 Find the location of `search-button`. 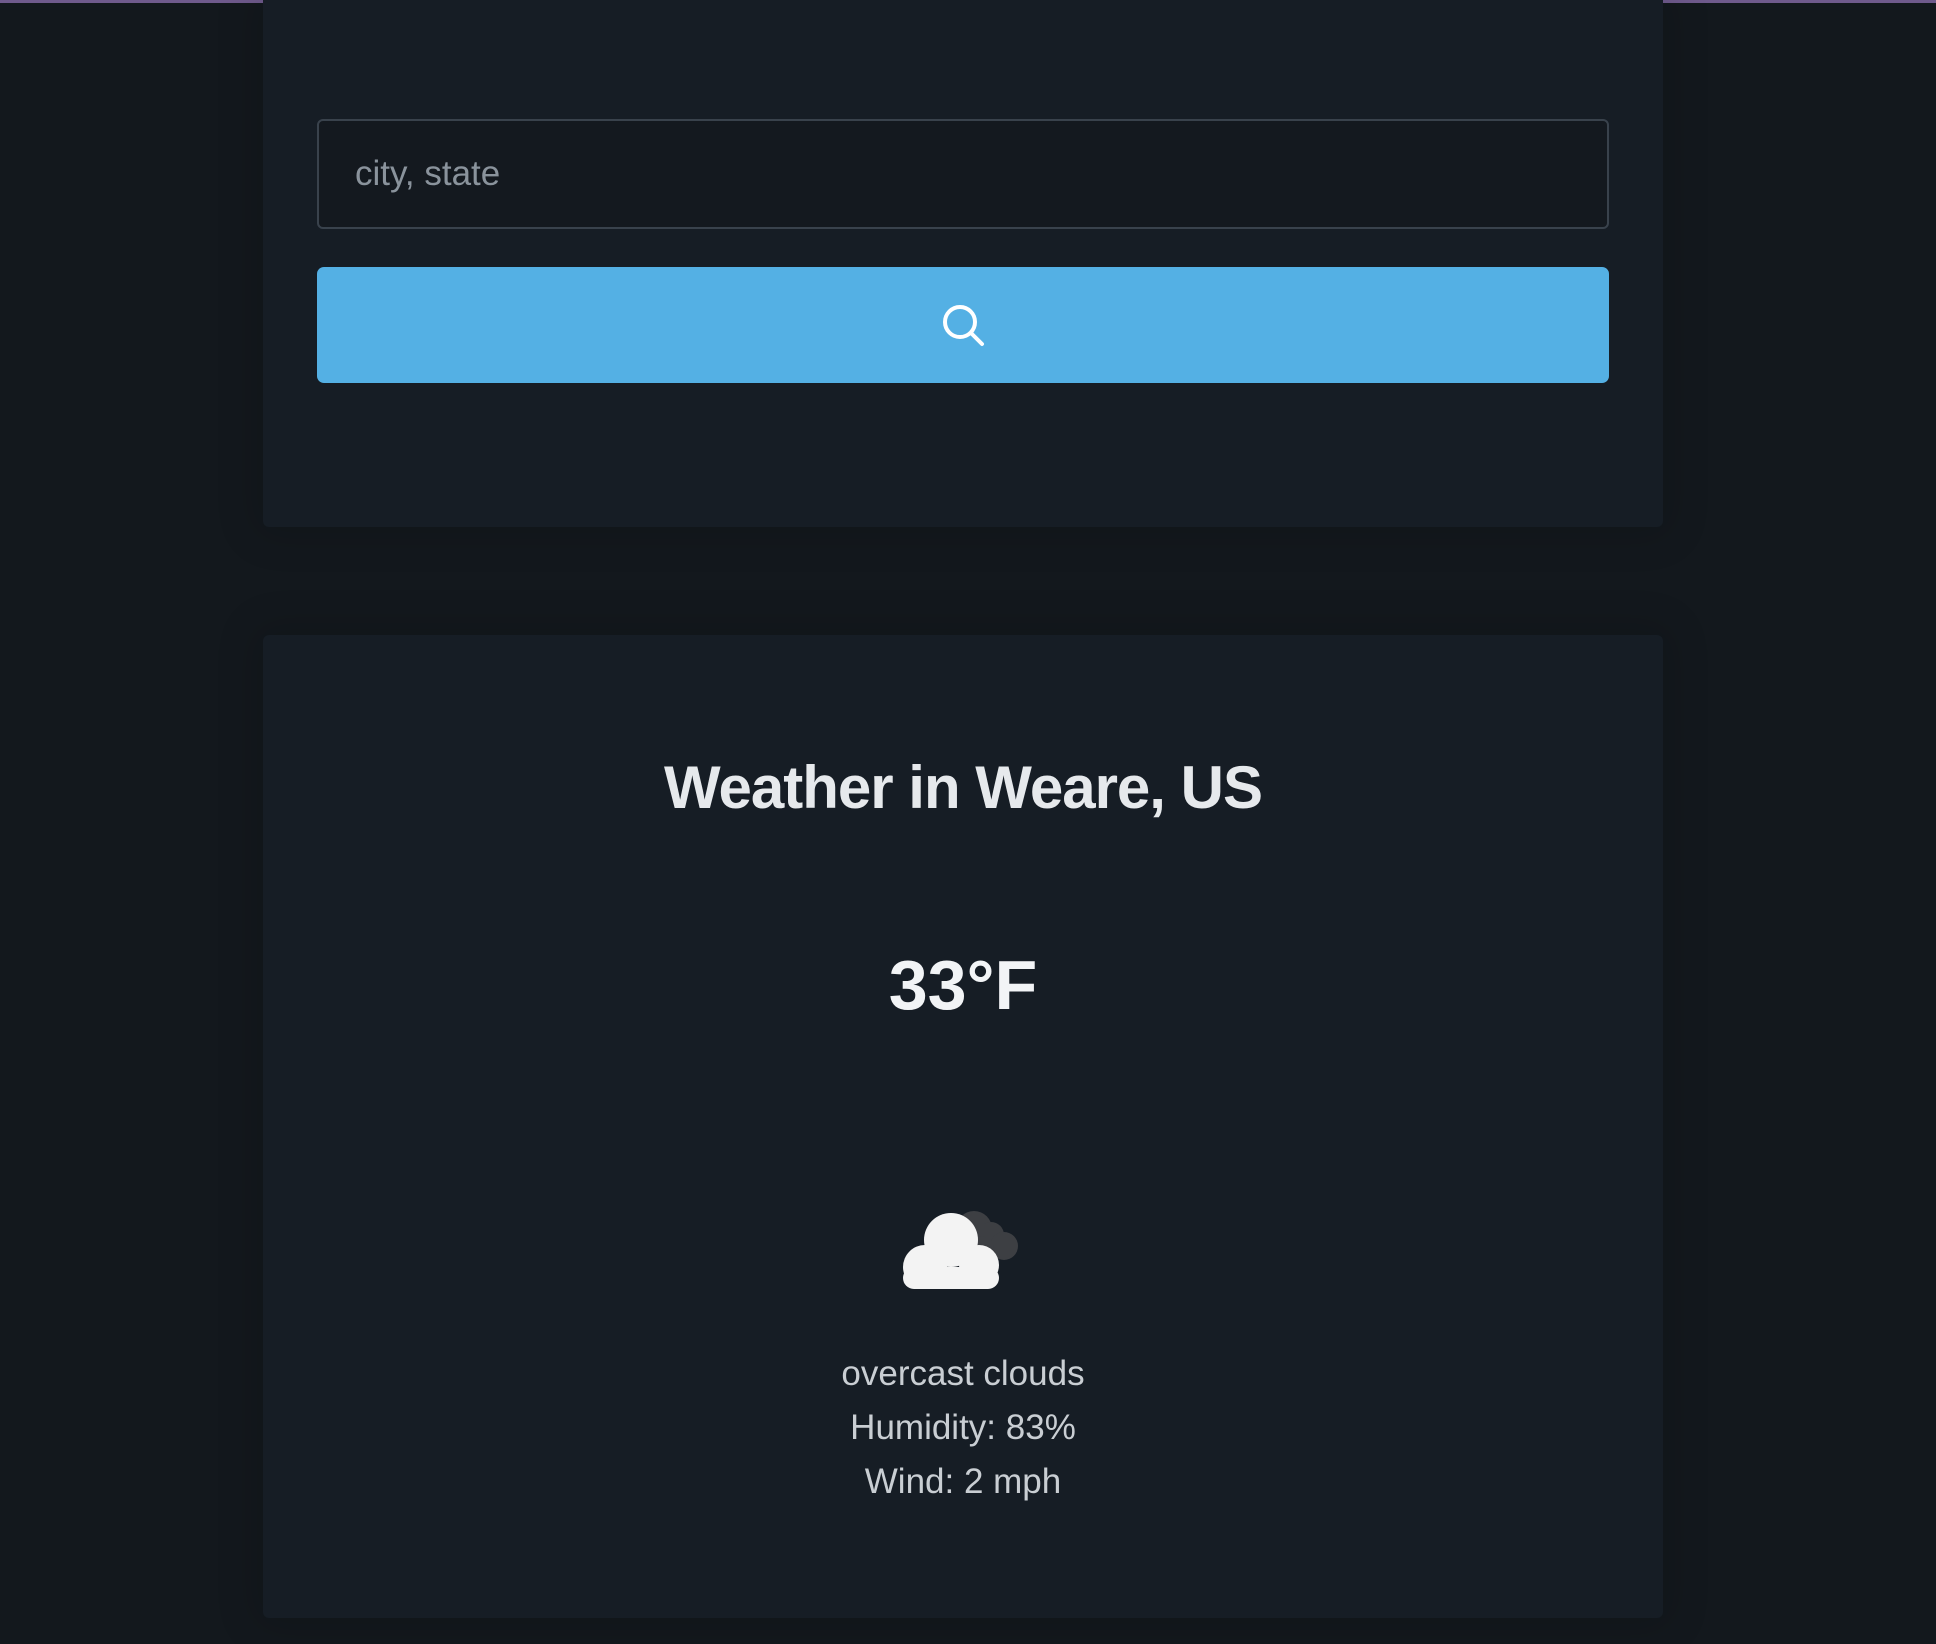

search-button is located at coordinates (963, 325).